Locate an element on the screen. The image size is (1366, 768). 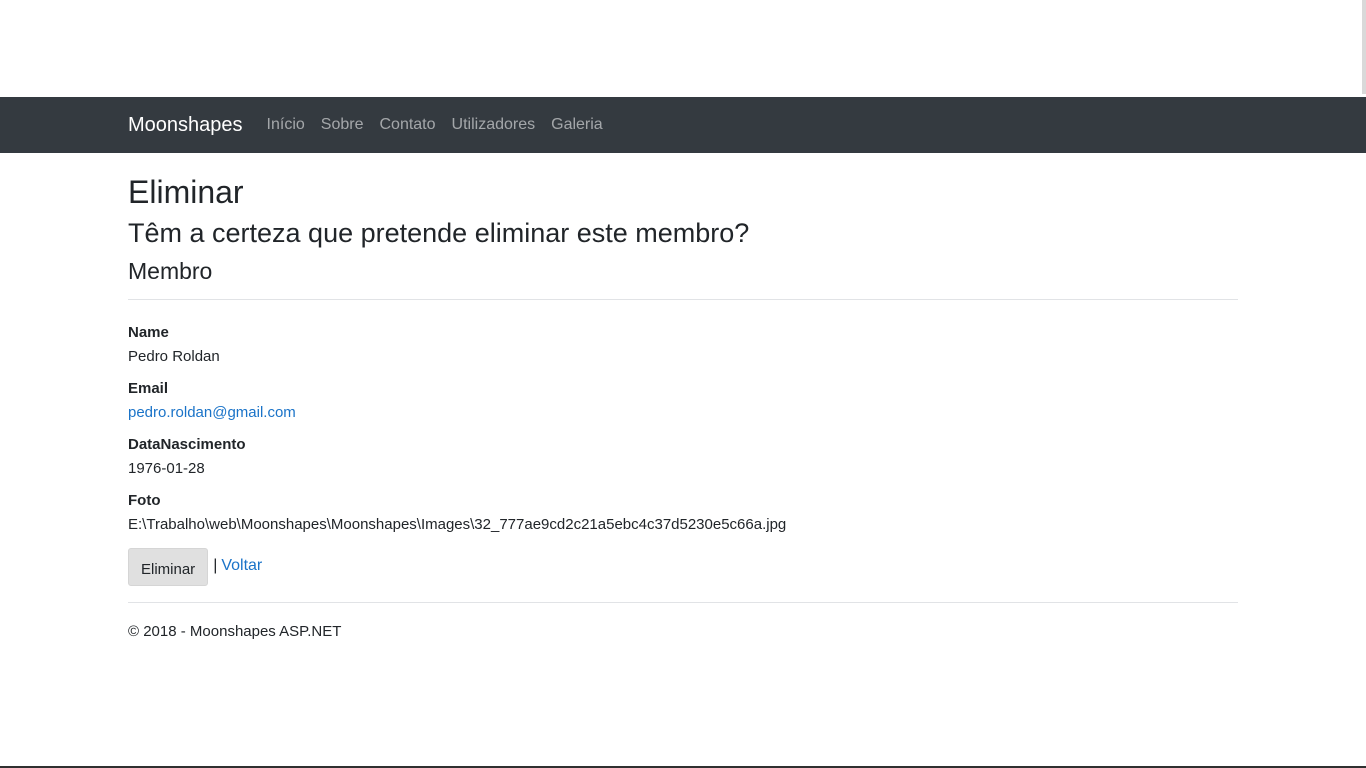
birthdate-label: DataNascimento is located at coordinates (187, 444).